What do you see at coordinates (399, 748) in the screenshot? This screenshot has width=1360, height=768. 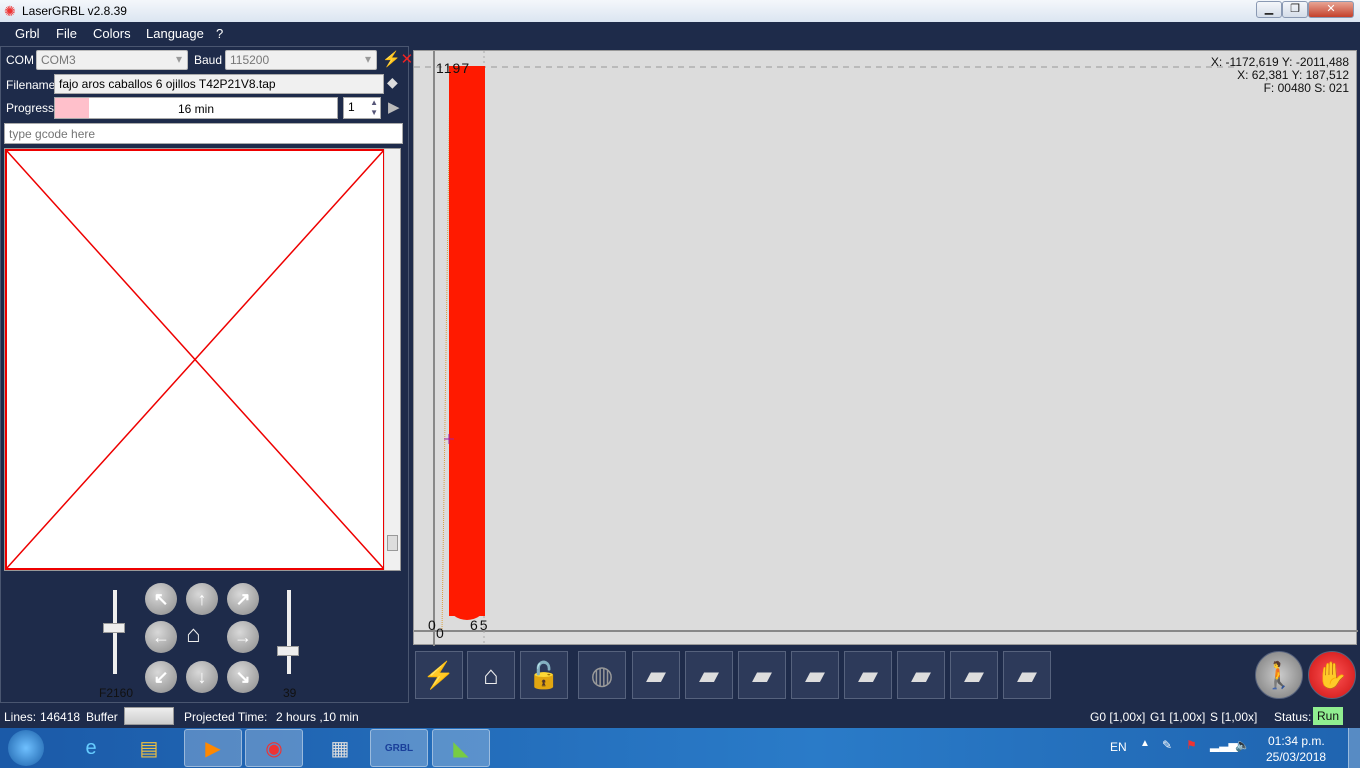 I see `lasergrbl-task-icon: GRBL` at bounding box center [399, 748].